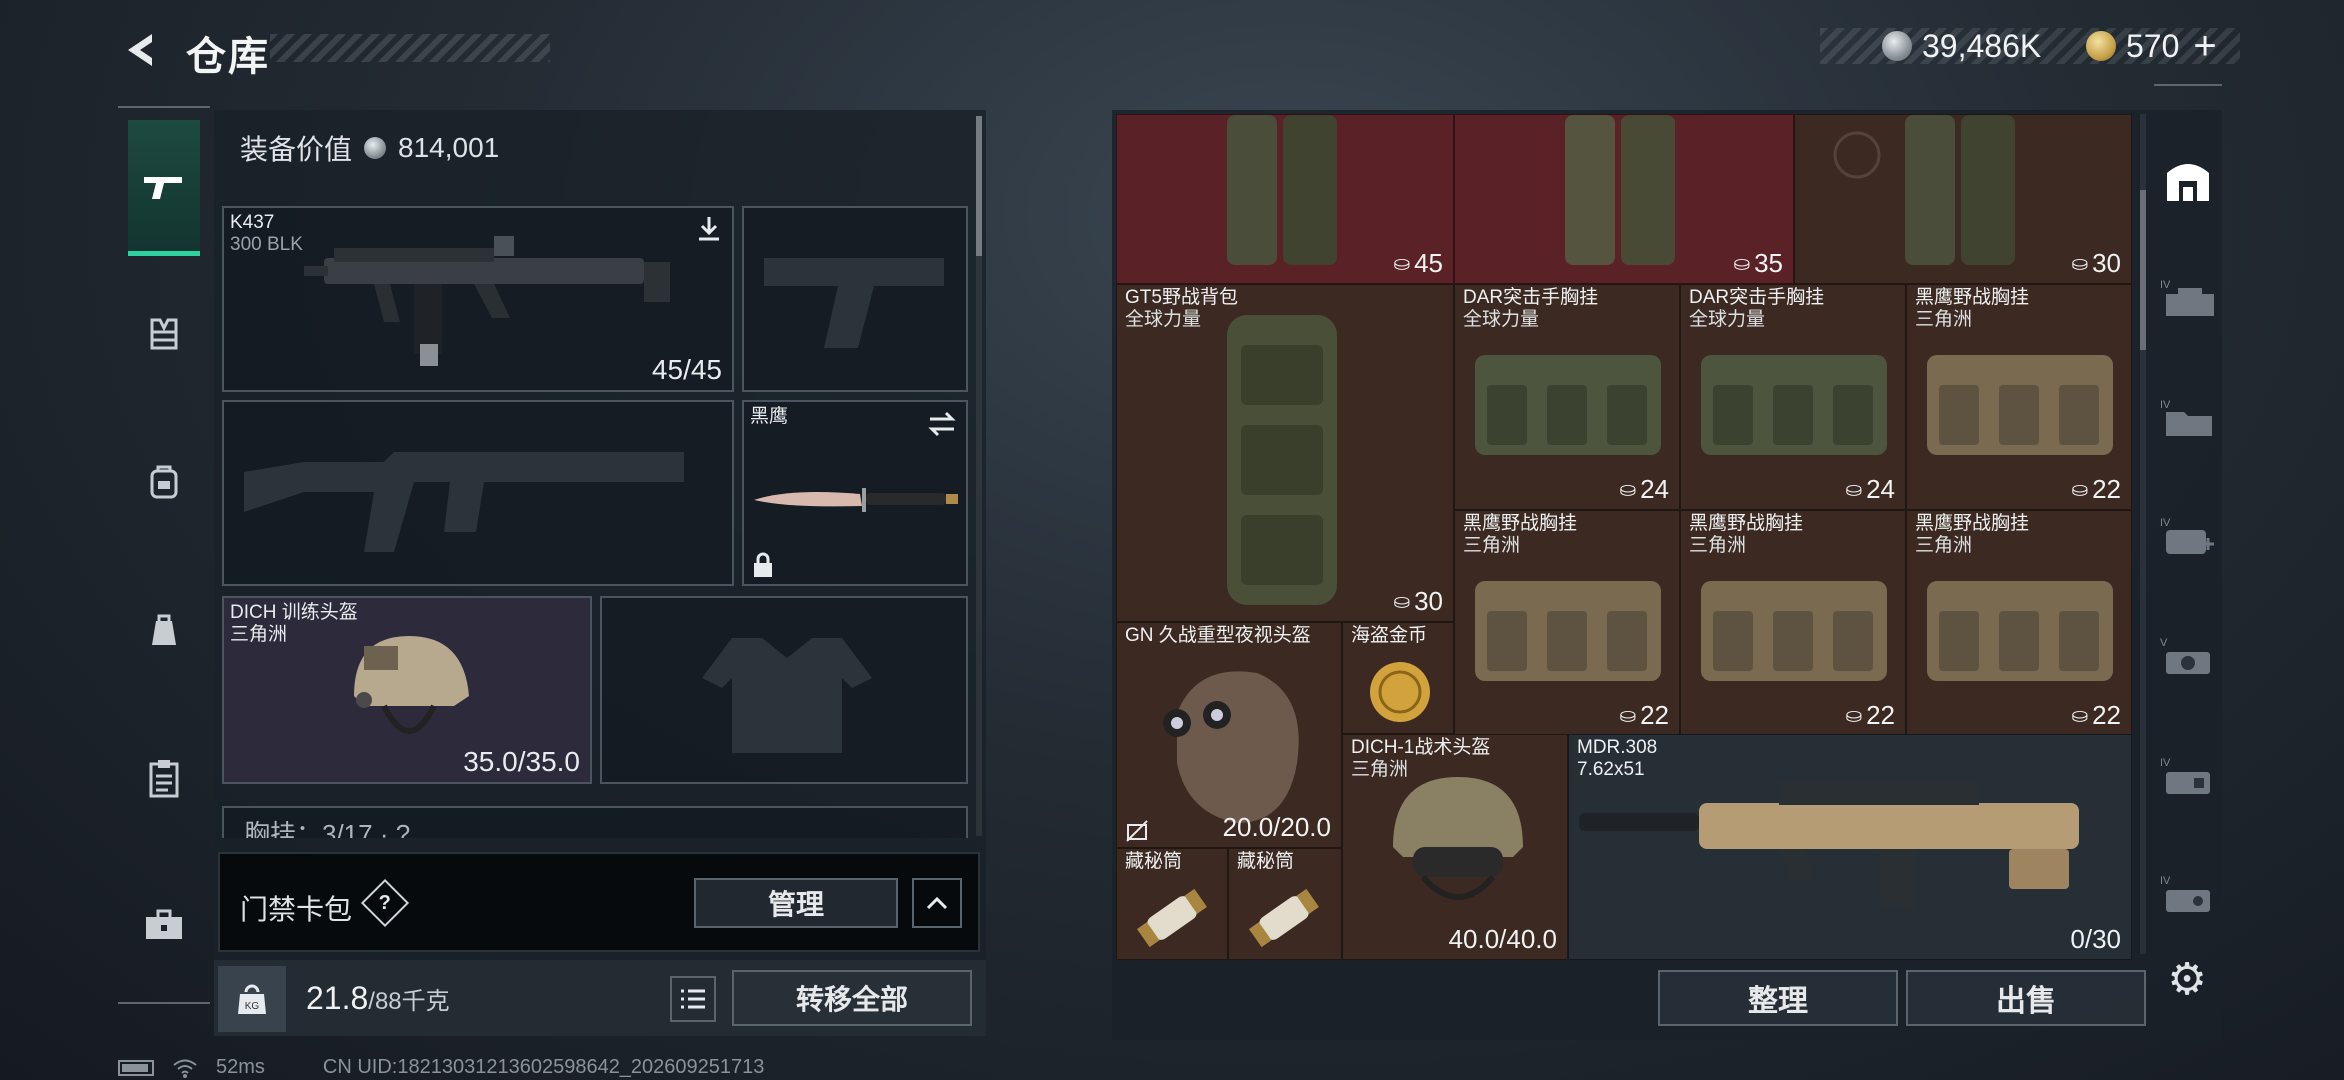  Describe the element at coordinates (1501, 319) in the screenshot. I see `stash-item-brand: 全球力量` at that location.